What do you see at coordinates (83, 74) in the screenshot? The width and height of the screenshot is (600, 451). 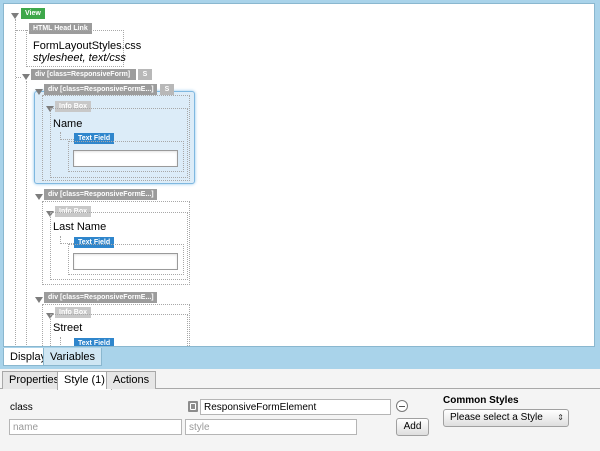 I see `form-div-tag: div [class=ResponsiveForm]` at bounding box center [83, 74].